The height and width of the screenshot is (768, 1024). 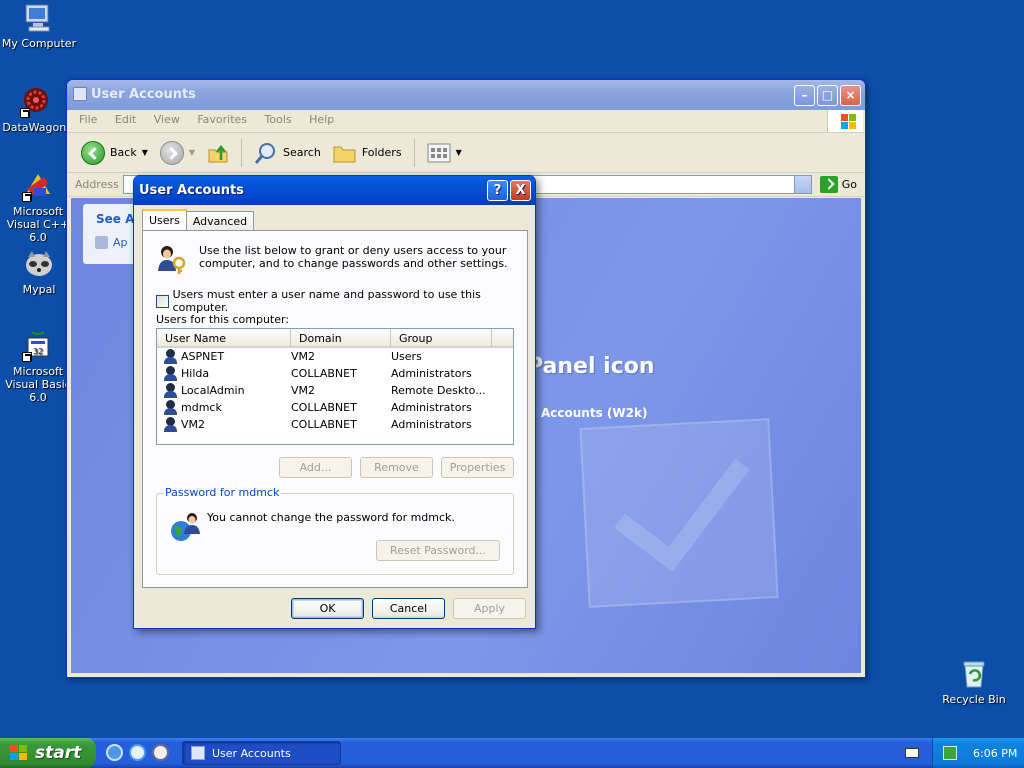 I want to click on desktop-icon-recycle-bin: Recycle Bin, so click(x=974, y=682).